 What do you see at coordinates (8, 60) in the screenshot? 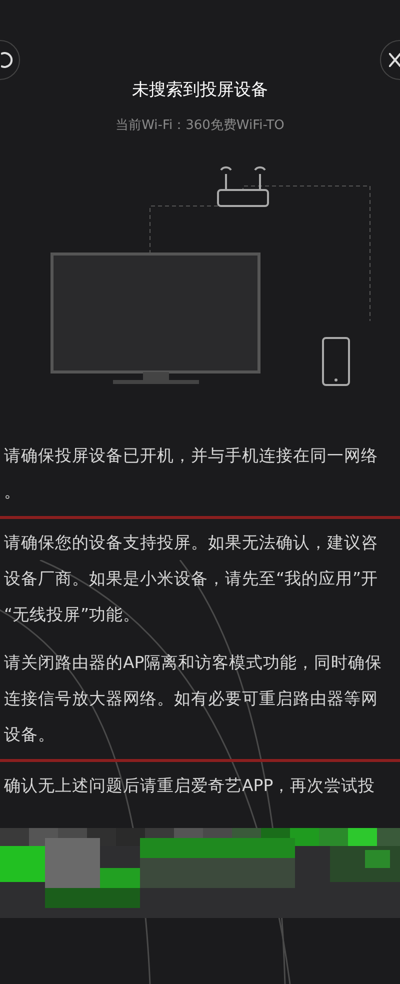
I see `refresh-icon` at bounding box center [8, 60].